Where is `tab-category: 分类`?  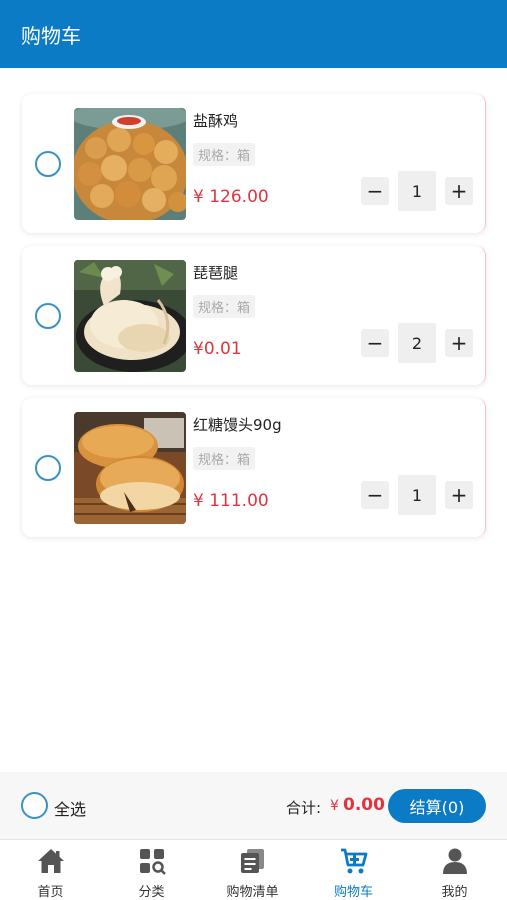 tab-category: 分类 is located at coordinates (151, 870).